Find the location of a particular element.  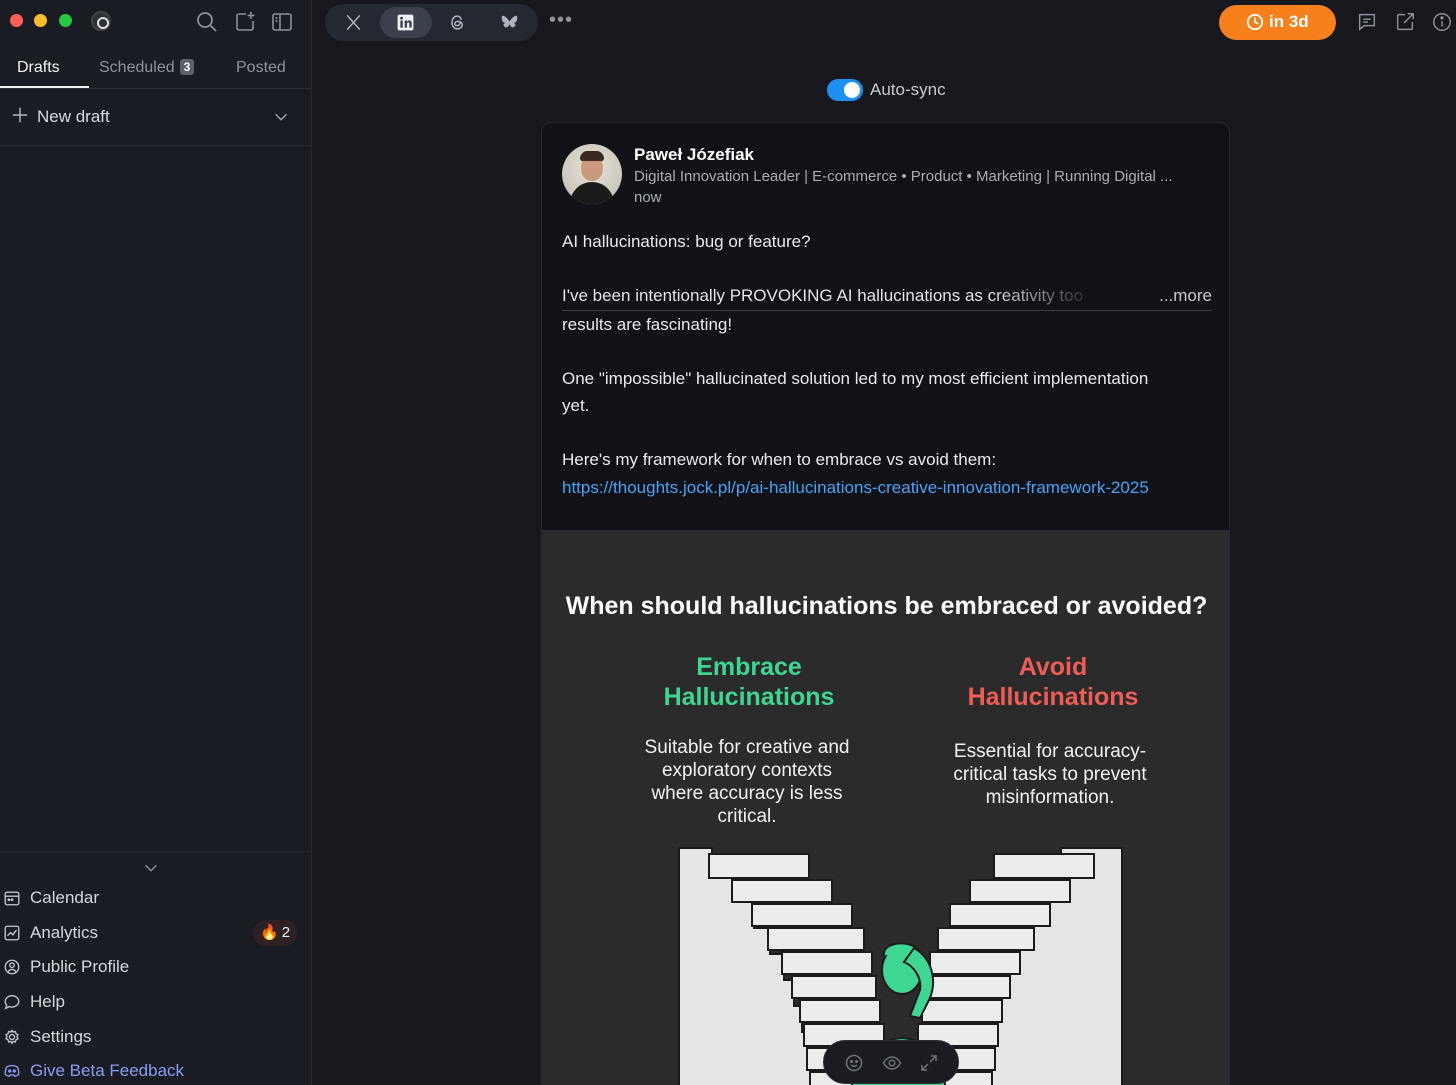

threads-logo-icon is located at coordinates (457, 22).